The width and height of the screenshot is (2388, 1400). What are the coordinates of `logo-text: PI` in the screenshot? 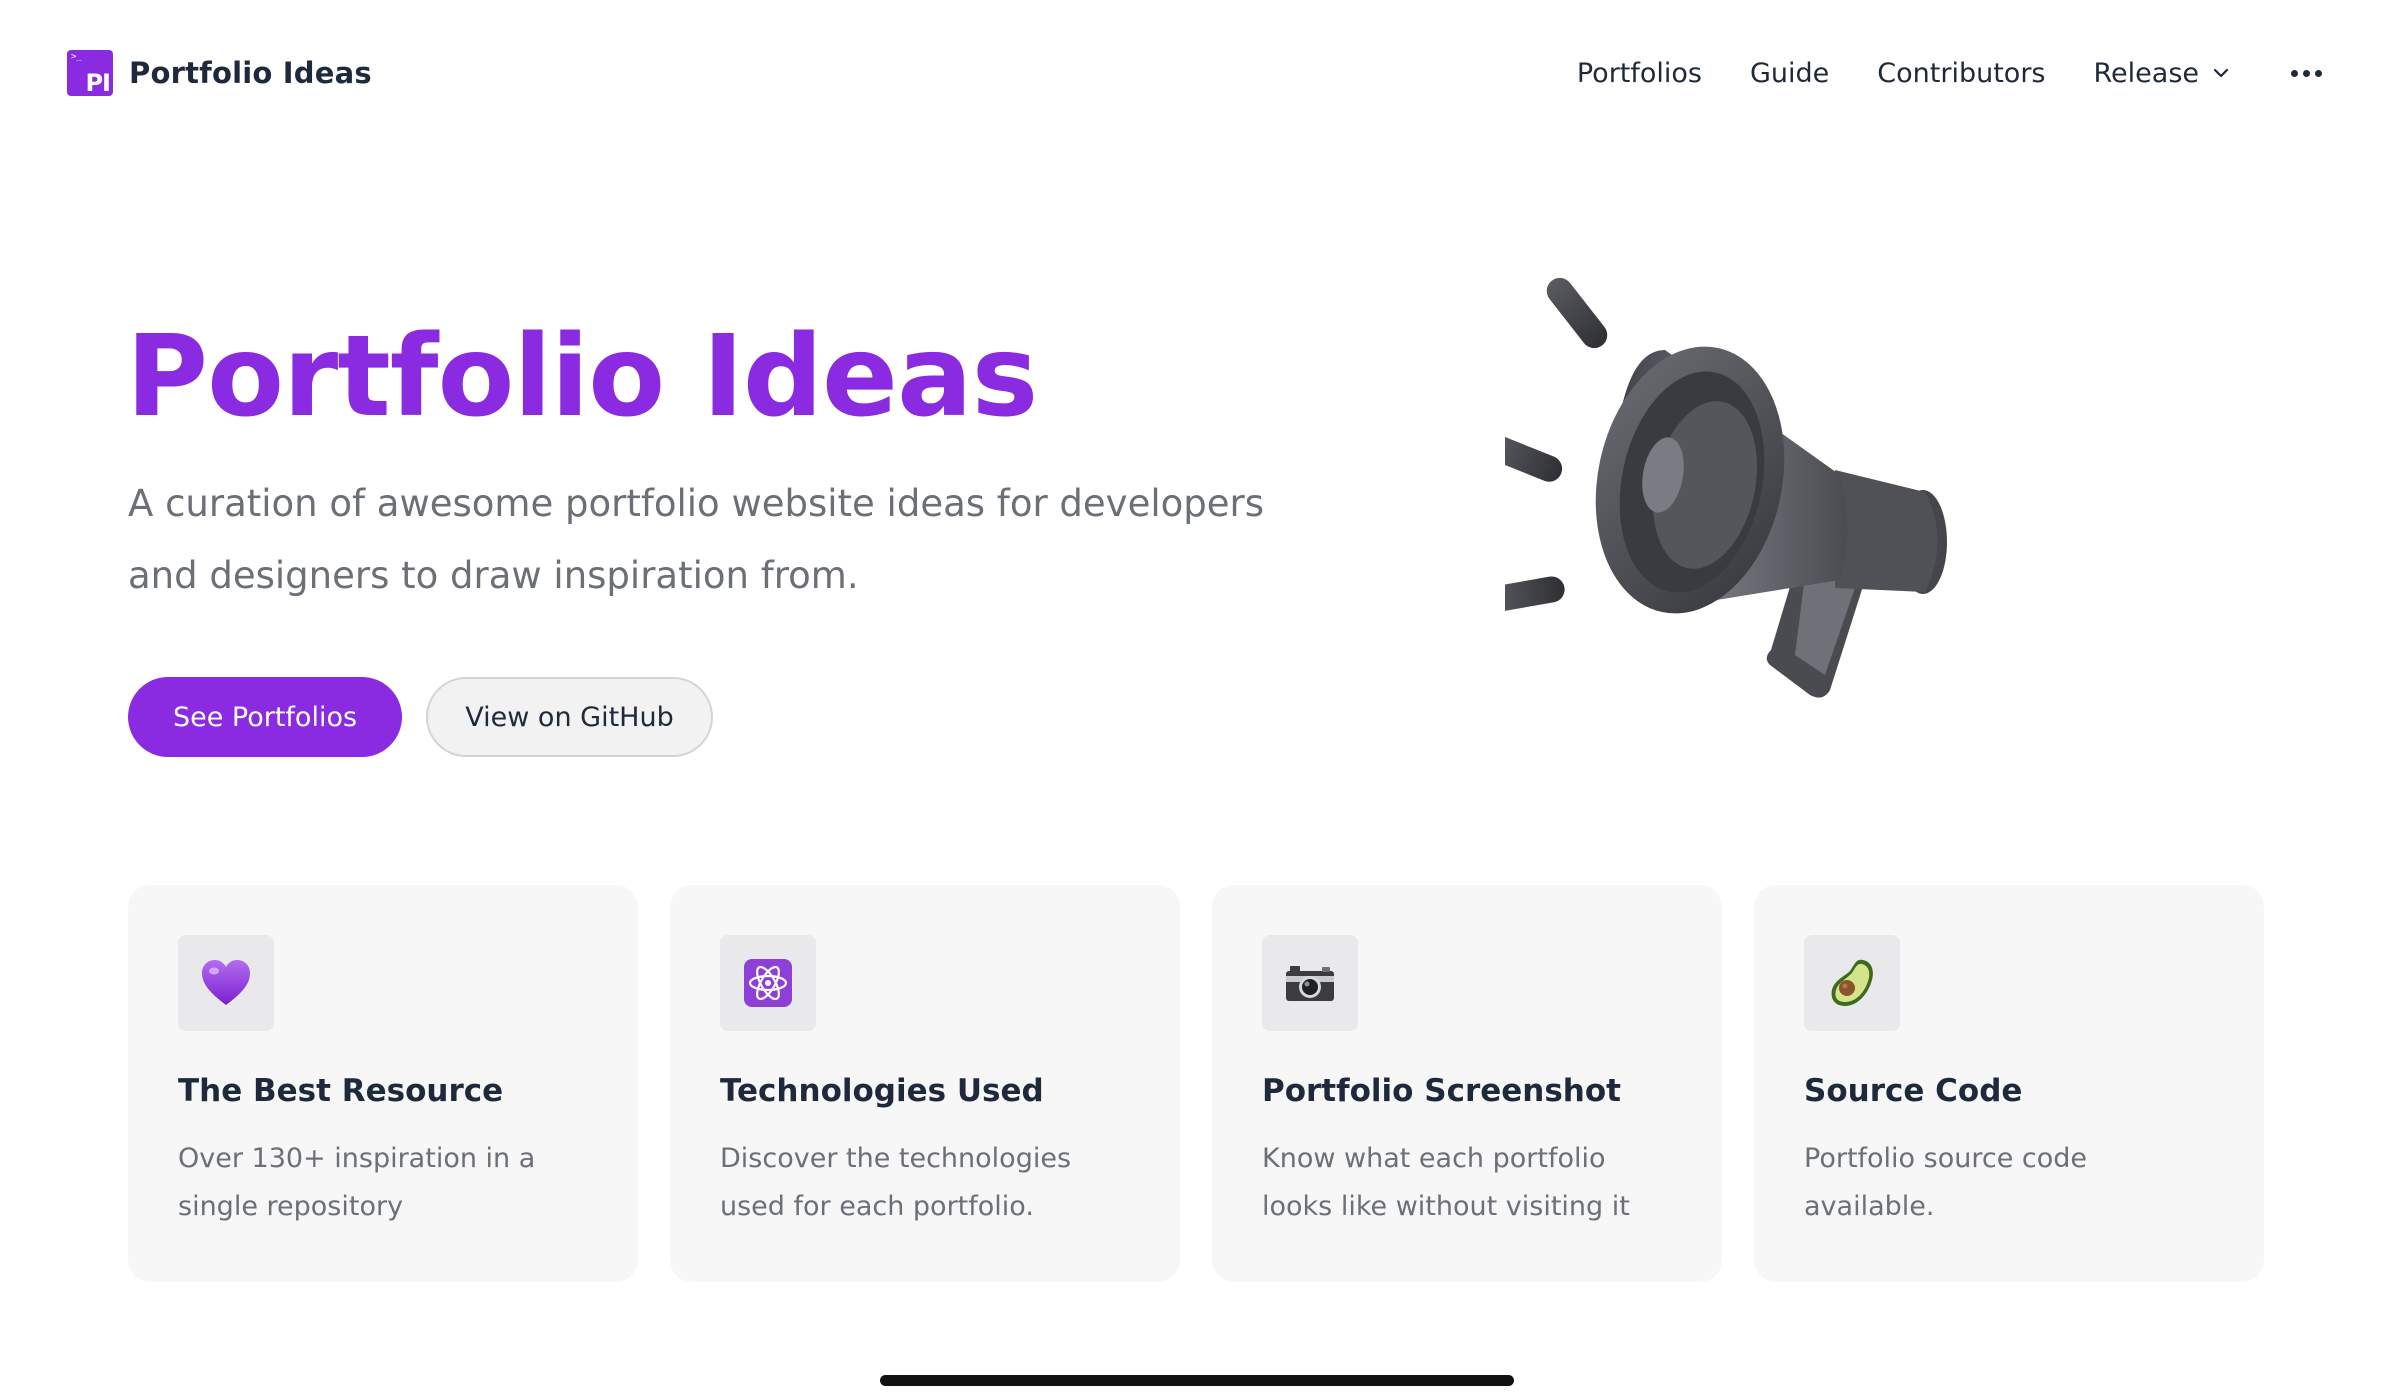 It's located at (98, 83).